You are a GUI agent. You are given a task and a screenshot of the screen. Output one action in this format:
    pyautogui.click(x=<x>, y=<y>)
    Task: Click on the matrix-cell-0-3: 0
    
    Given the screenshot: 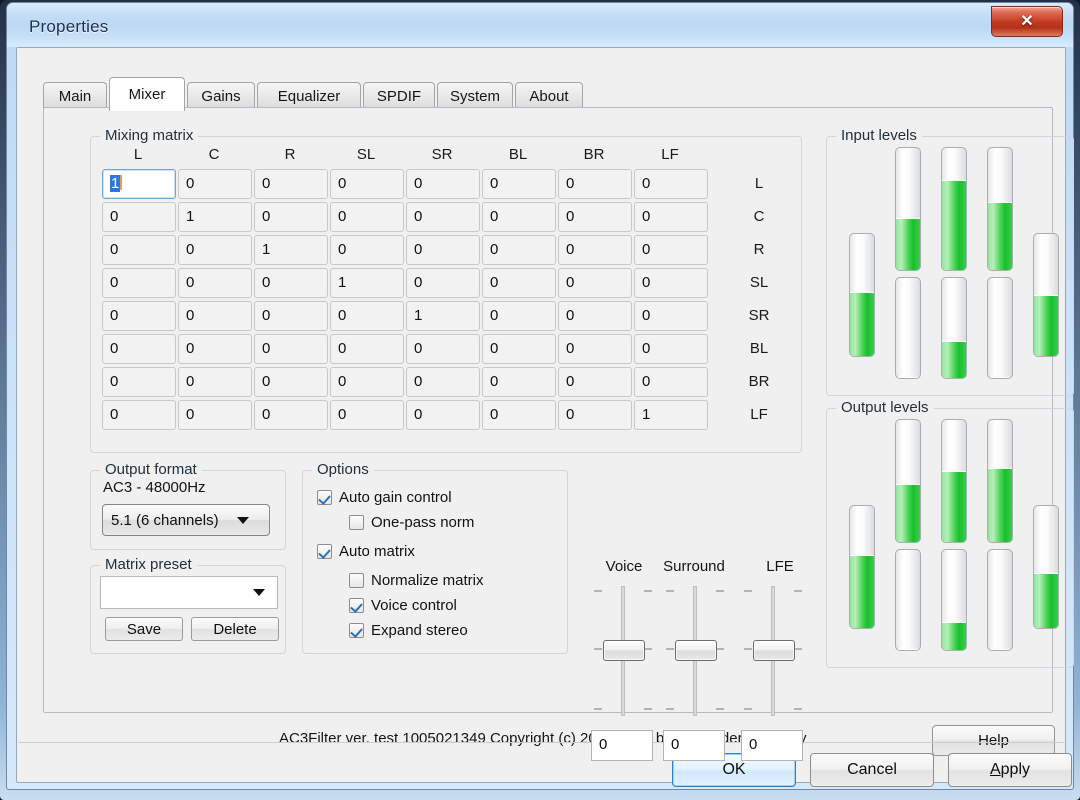 What is the action you would take?
    pyautogui.click(x=367, y=184)
    